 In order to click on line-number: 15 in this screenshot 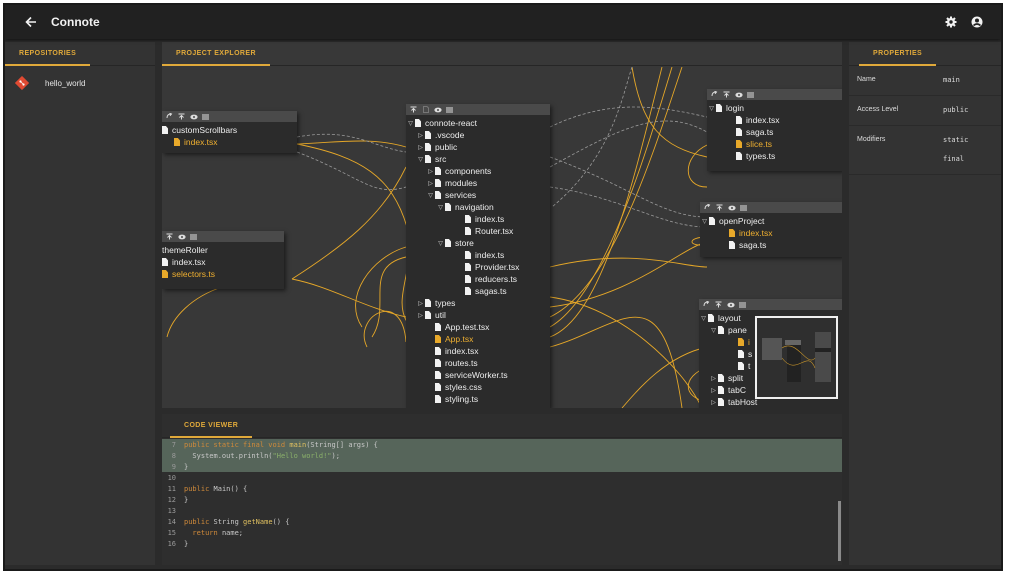, I will do `click(171, 532)`.